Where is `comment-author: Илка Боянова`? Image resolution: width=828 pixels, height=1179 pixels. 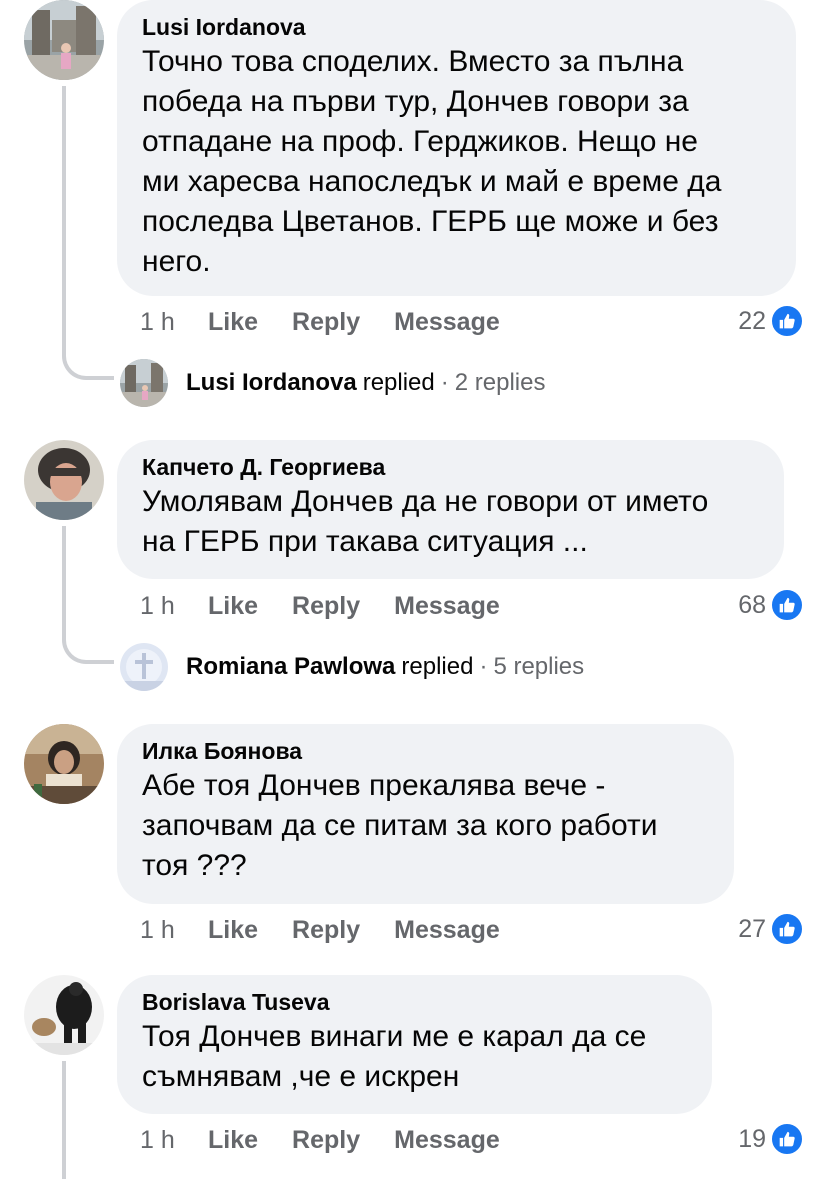 comment-author: Илка Боянова is located at coordinates (425, 751).